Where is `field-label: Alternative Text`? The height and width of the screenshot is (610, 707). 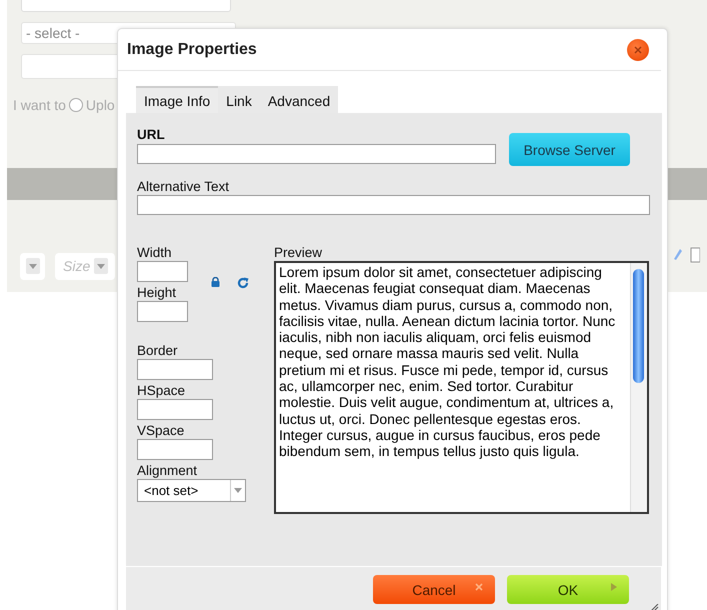 field-label: Alternative Text is located at coordinates (183, 186).